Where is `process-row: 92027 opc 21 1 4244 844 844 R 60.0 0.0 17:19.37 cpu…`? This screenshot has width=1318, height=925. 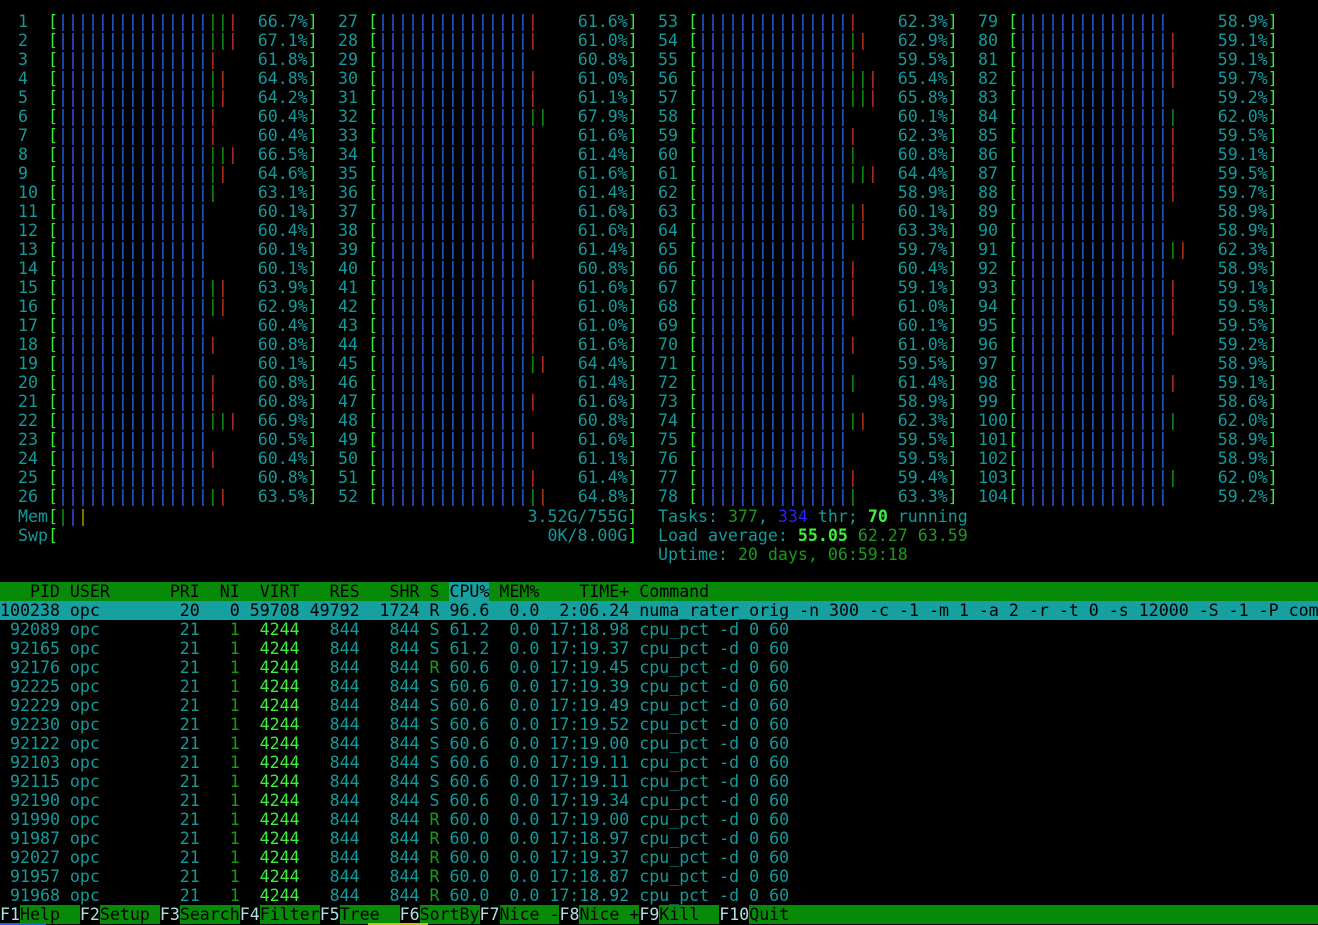 process-row: 92027 opc 21 1 4244 844 844 R 60.0 0.0 17:19.37 cpu… is located at coordinates (659, 857).